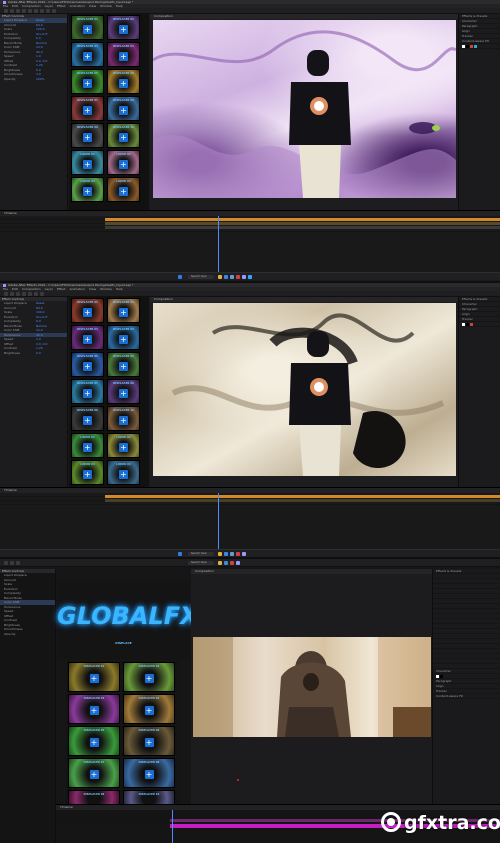 This screenshot has height=843, width=500. What do you see at coordinates (12, 11) in the screenshot?
I see `selection-tool-icon` at bounding box center [12, 11].